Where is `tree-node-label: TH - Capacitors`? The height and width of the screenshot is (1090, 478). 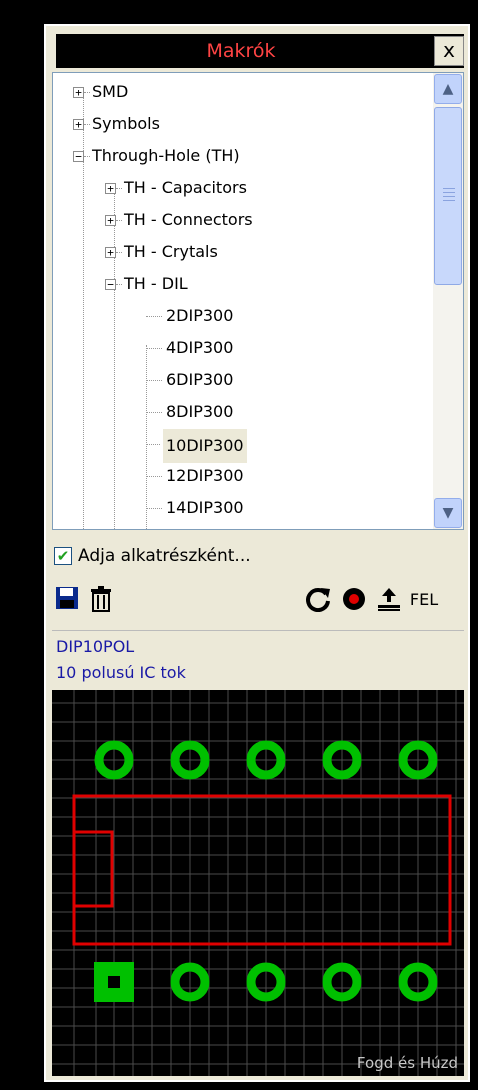 tree-node-label: TH - Capacitors is located at coordinates (185, 187).